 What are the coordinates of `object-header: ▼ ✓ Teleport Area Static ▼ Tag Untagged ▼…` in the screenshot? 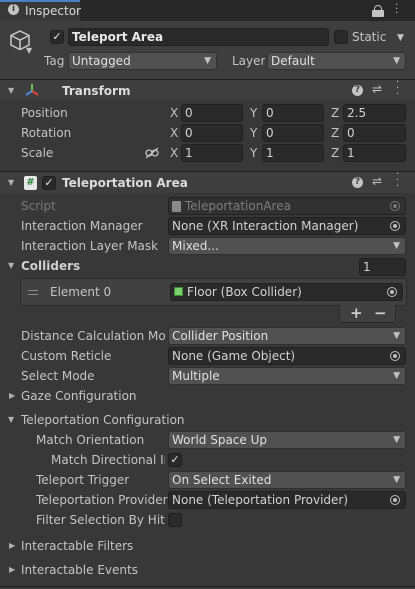 It's located at (207, 50).